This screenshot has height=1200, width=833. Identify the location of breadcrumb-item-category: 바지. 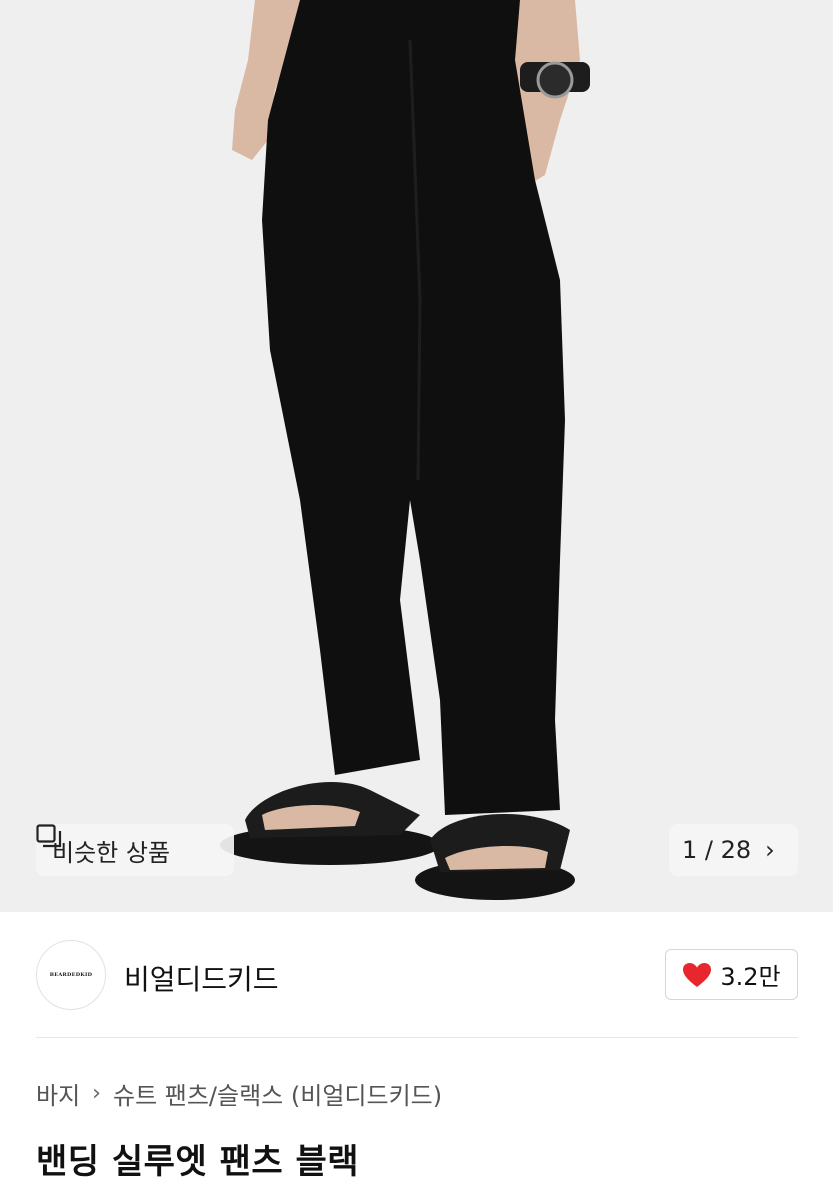
(58, 1093).